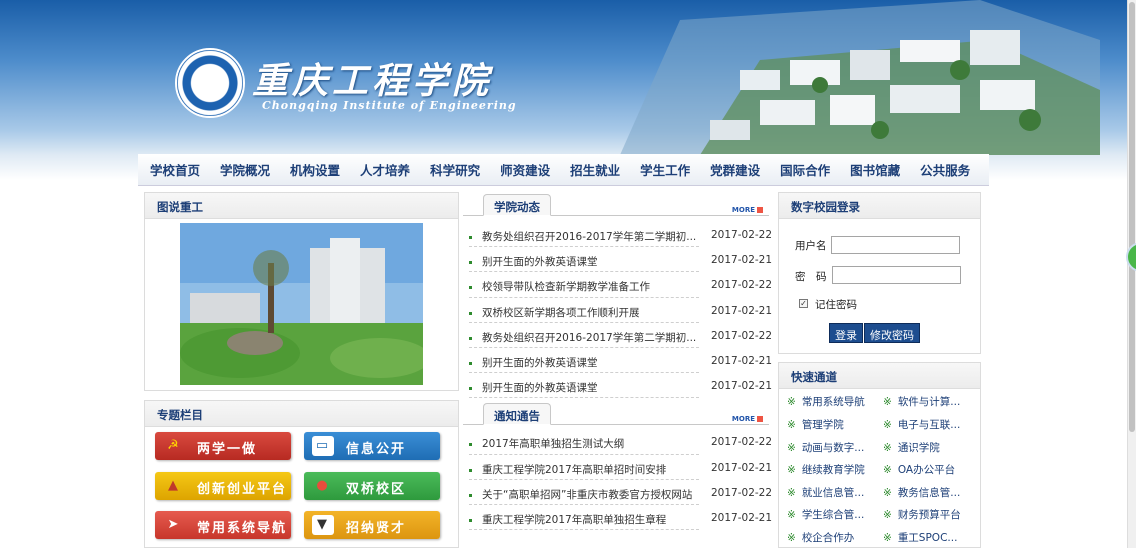  Describe the element at coordinates (245, 169) in the screenshot. I see `nav-item-overview: 学院概况` at that location.